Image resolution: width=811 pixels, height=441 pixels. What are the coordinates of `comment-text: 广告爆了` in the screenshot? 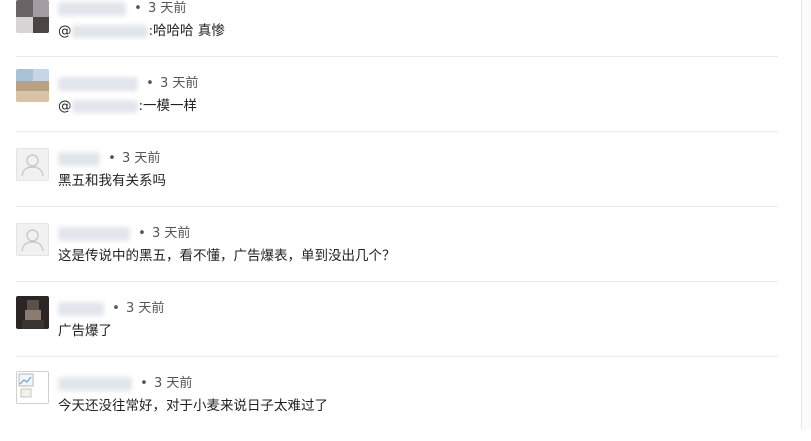 It's located at (85, 331).